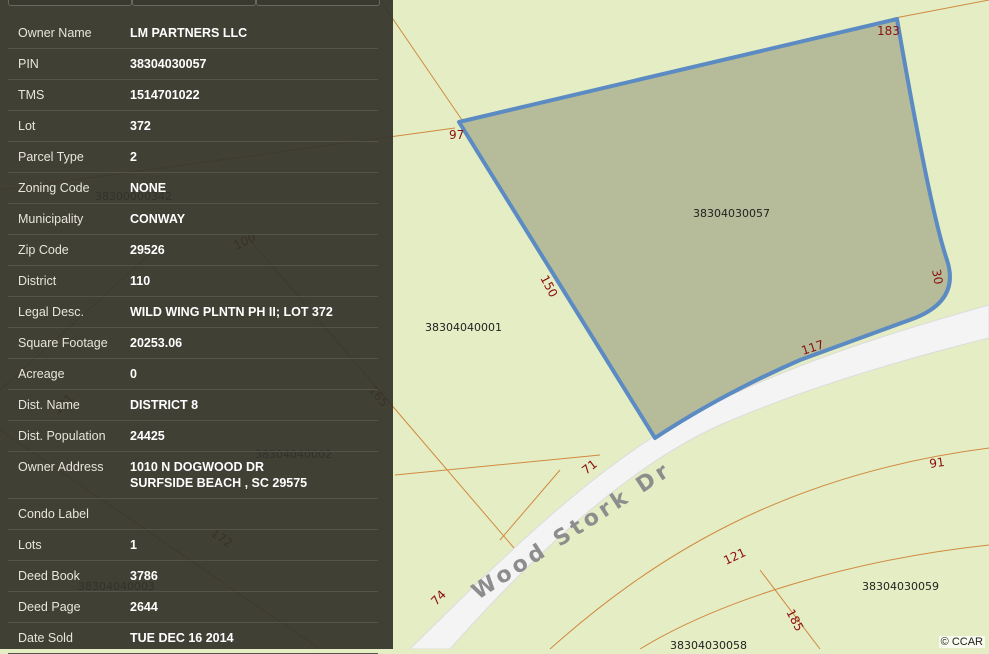  Describe the element at coordinates (144, 607) in the screenshot. I see `row-value: 2644` at that location.